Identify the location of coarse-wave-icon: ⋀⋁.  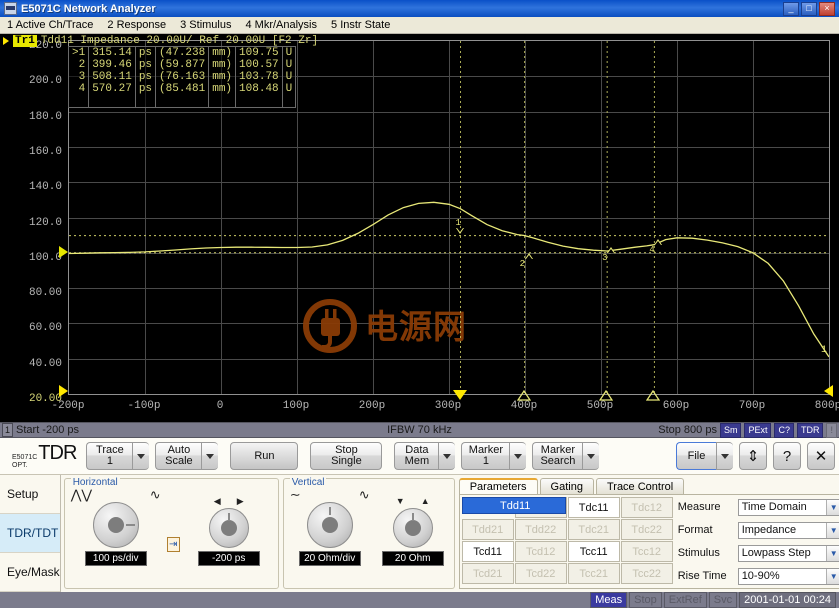
(81, 495).